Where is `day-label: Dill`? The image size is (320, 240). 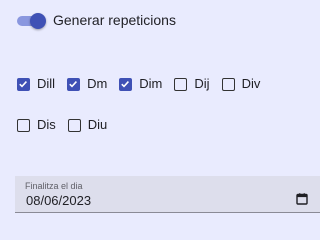
day-label: Dill is located at coordinates (46, 83).